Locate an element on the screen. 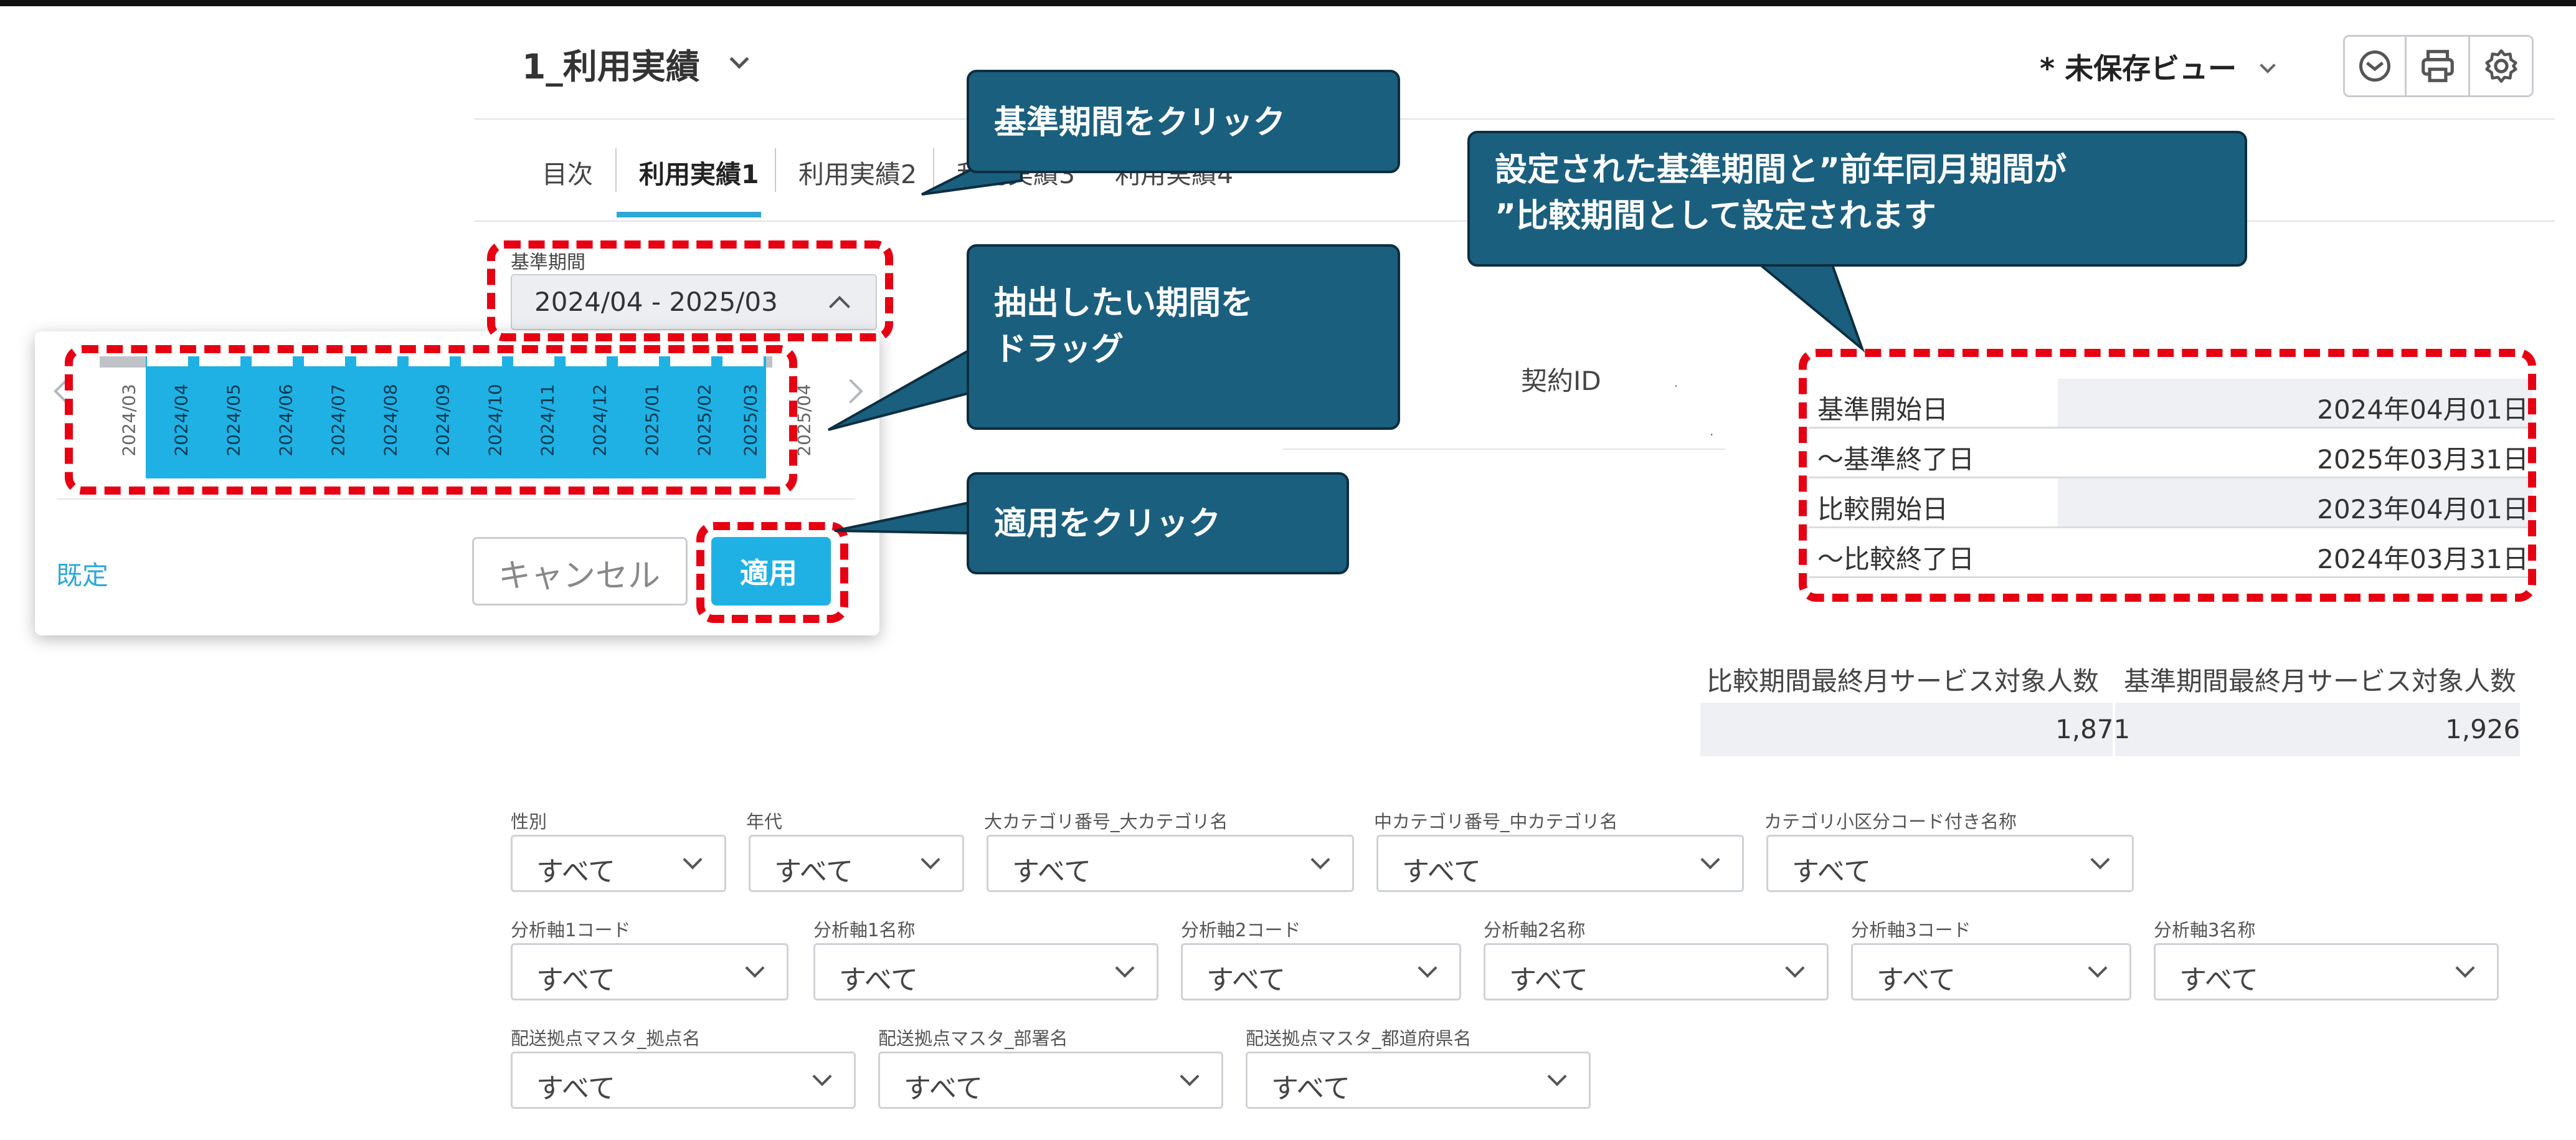 The height and width of the screenshot is (1140, 2576). callout-drag-period: 抽出したい期間を ドラッグ is located at coordinates (1183, 337).